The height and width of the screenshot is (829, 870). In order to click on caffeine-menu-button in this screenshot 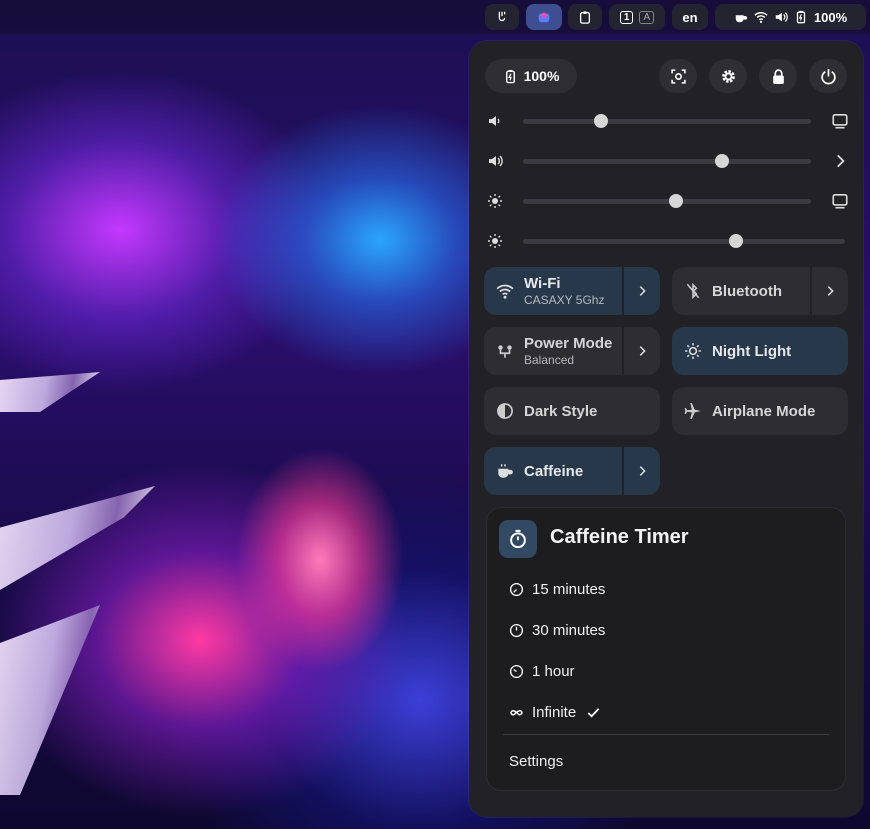, I will do `click(641, 471)`.